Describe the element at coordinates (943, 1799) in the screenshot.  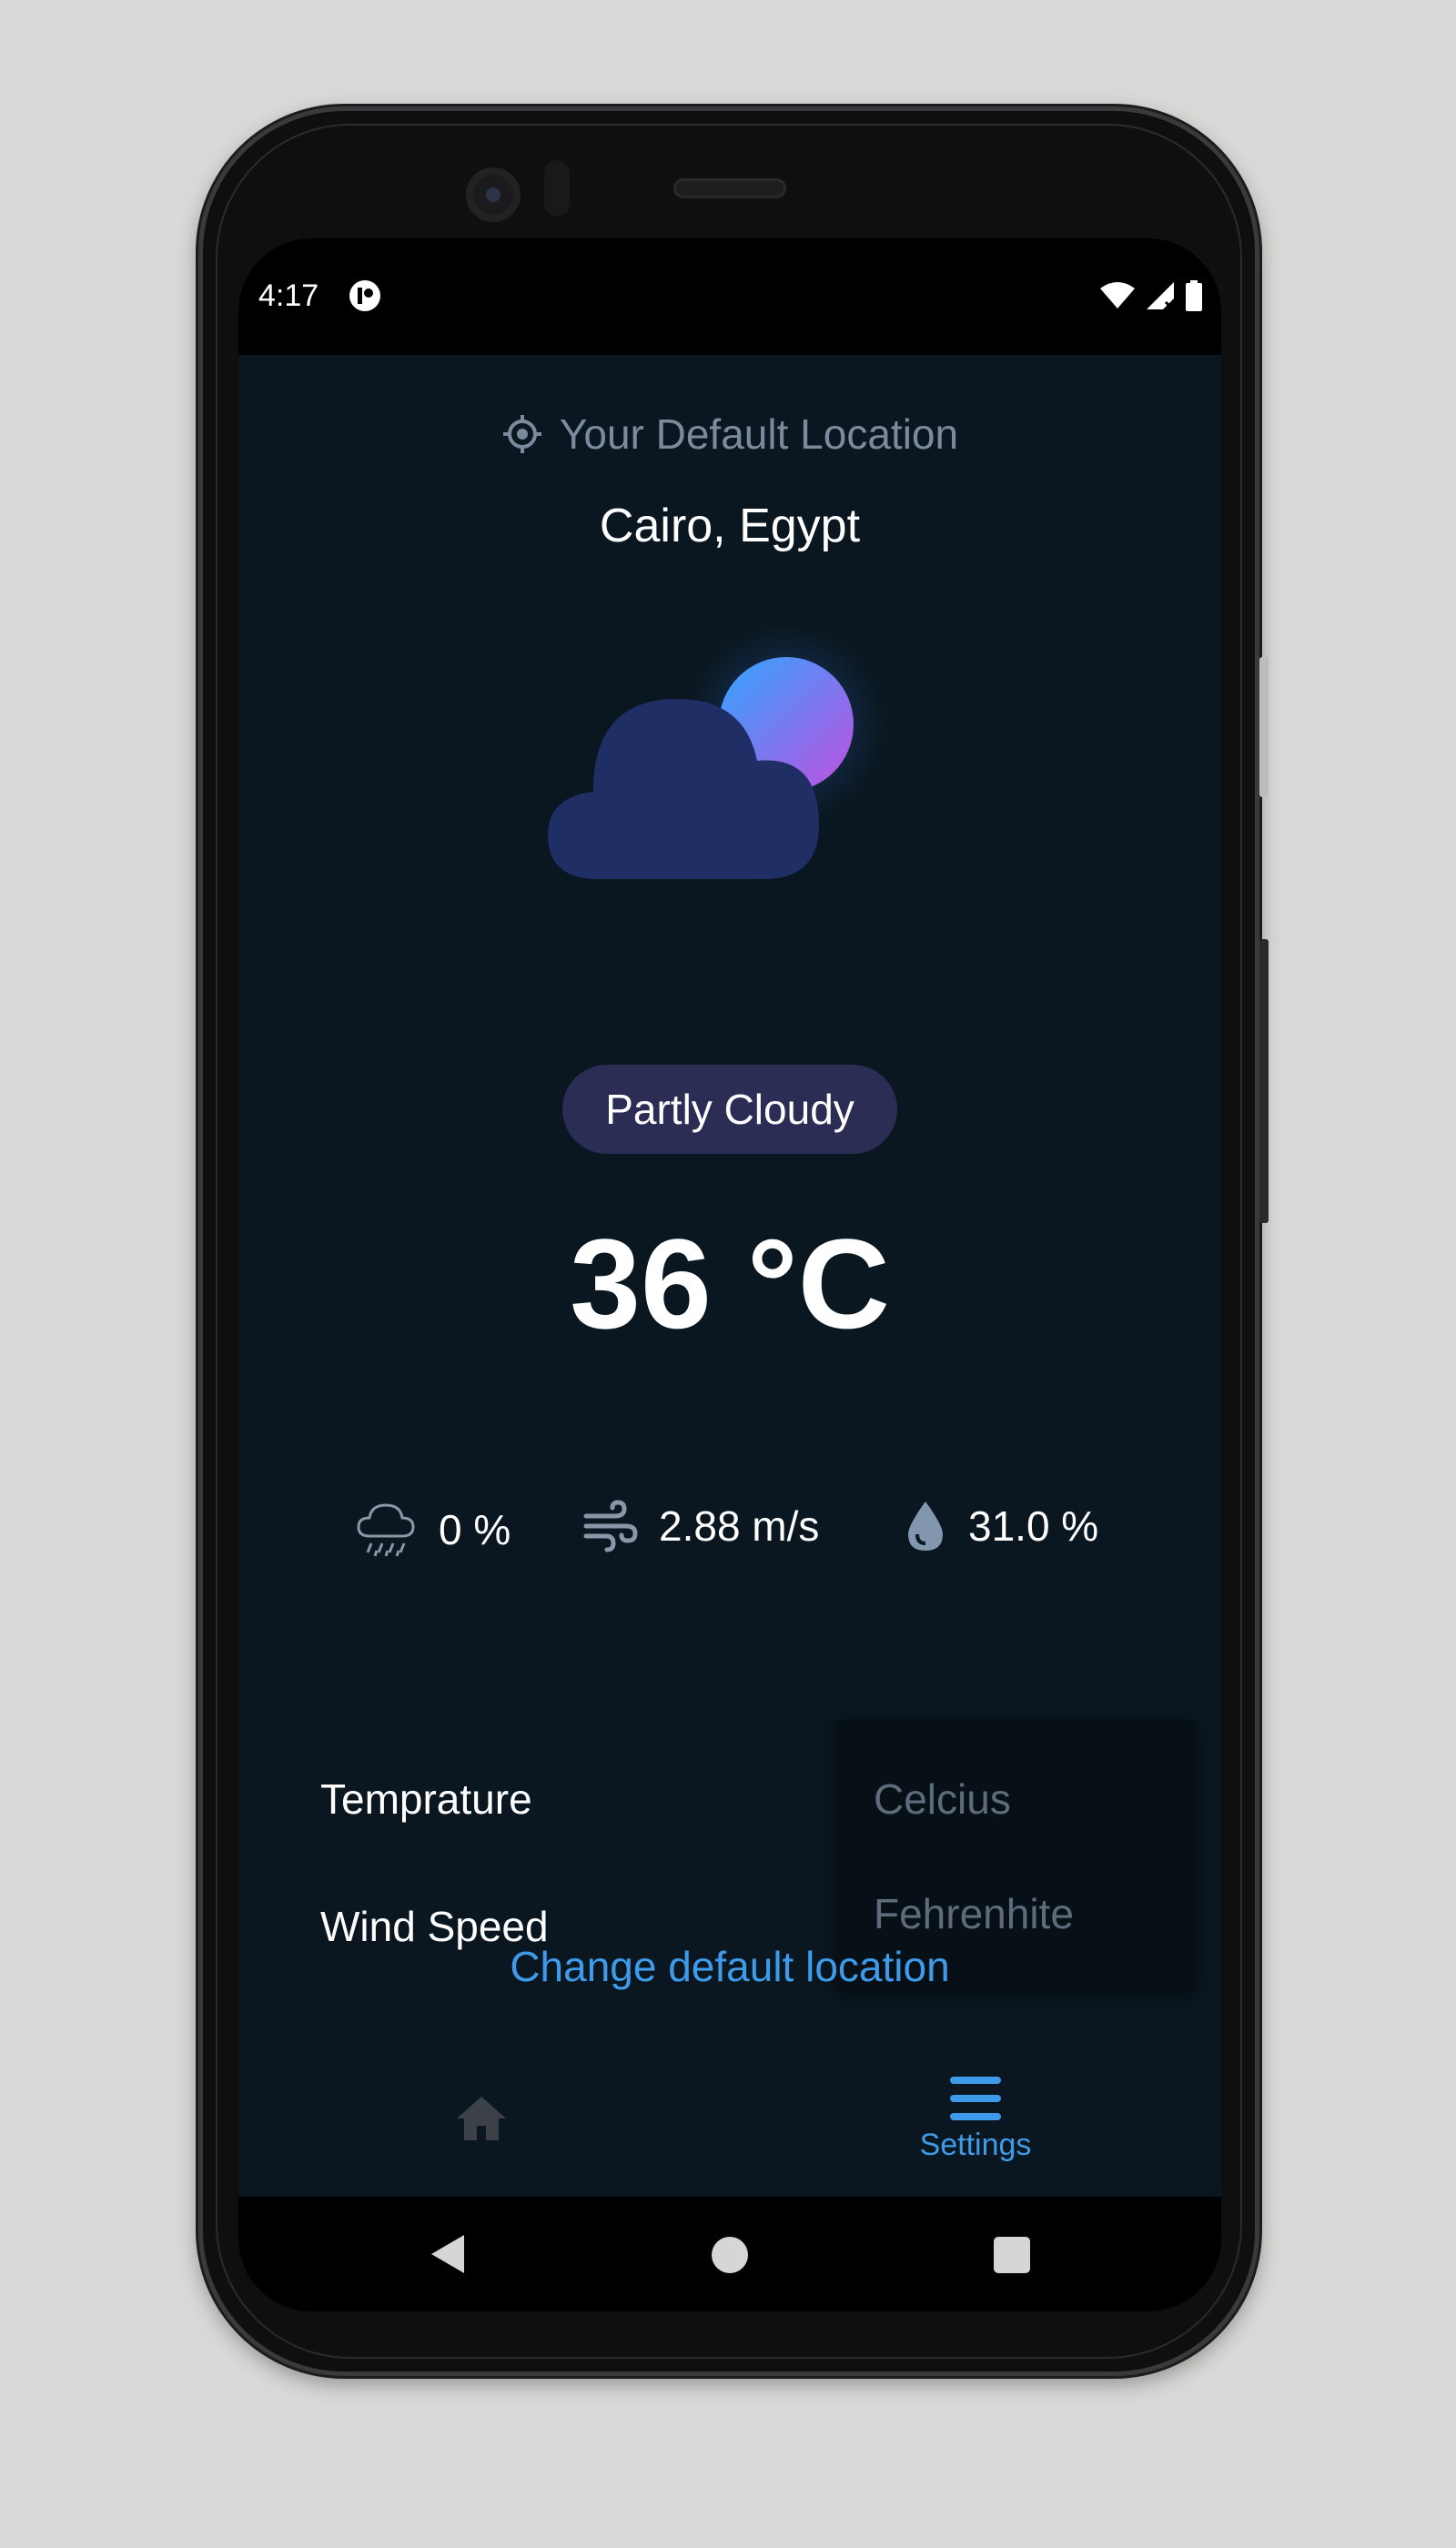
I see `unit-option-celsius: Celcius` at that location.